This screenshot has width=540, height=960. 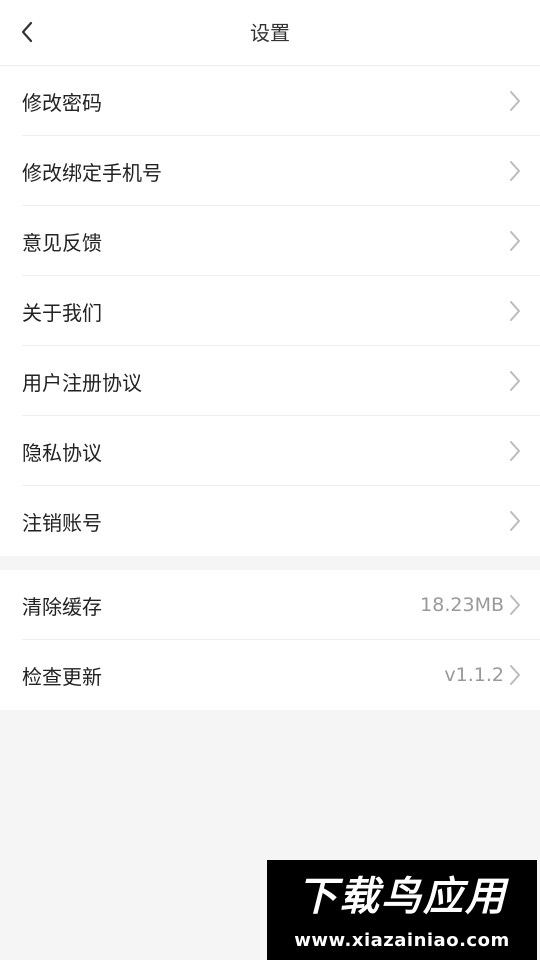 I want to click on watermark-url: www.xiazainiao.com, so click(x=402, y=940).